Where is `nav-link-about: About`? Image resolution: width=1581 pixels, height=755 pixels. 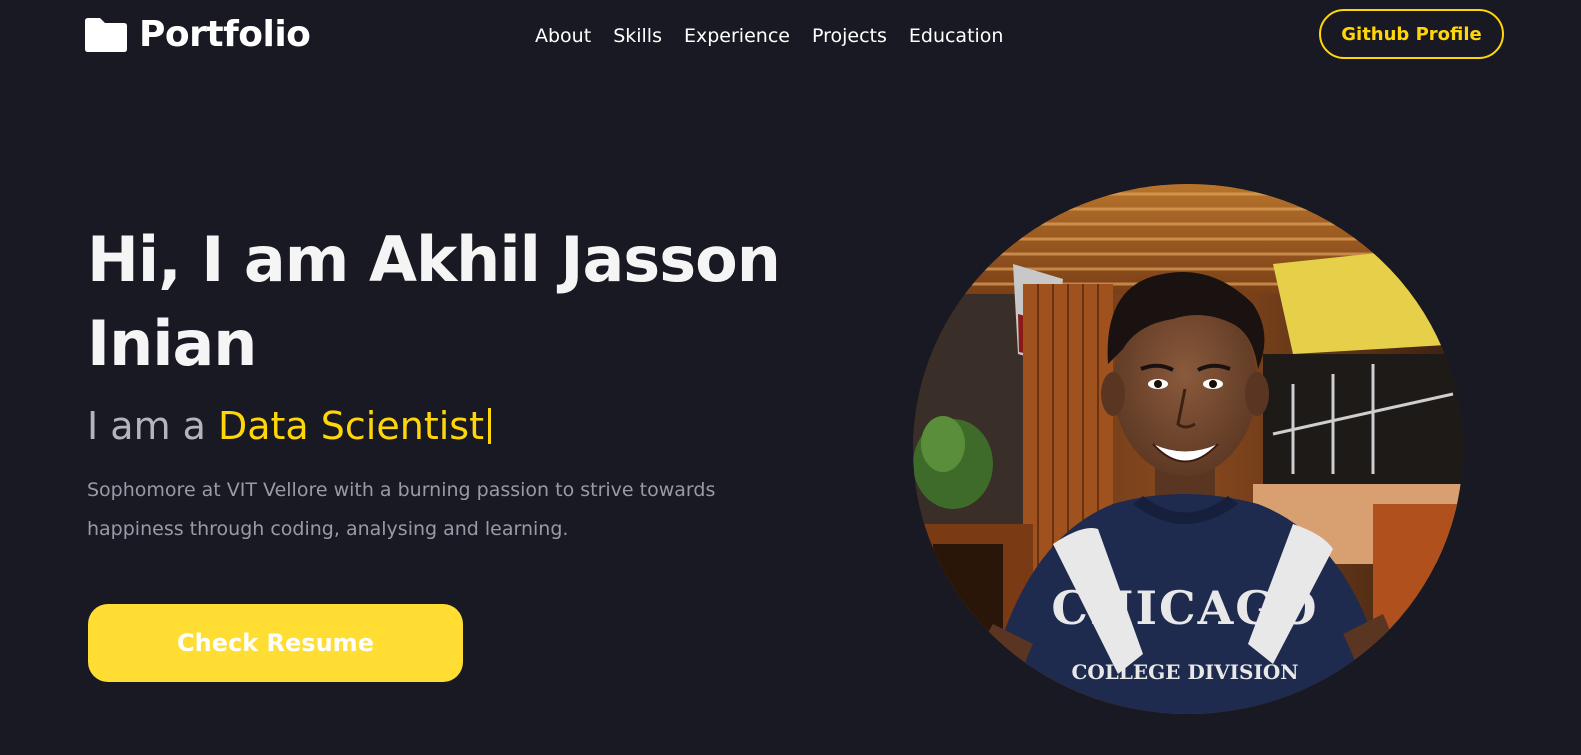 nav-link-about: About is located at coordinates (563, 36).